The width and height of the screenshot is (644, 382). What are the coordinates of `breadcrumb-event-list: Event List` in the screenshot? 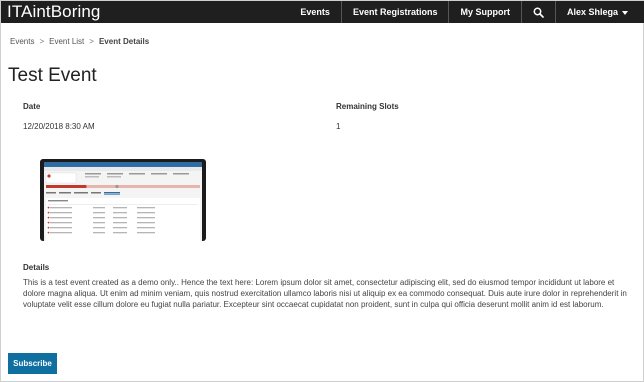 It's located at (66, 41).